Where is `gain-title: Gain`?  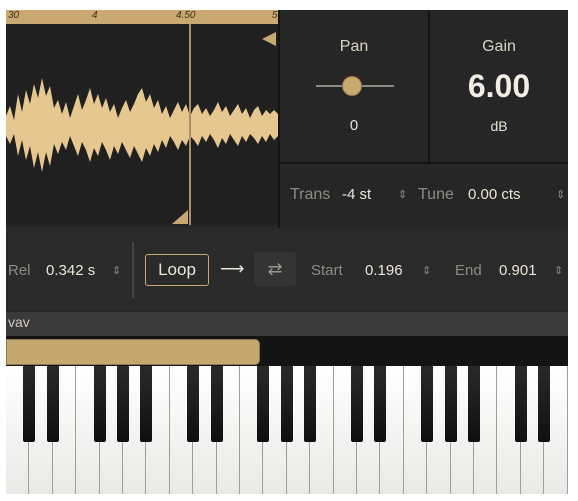 gain-title: Gain is located at coordinates (499, 46).